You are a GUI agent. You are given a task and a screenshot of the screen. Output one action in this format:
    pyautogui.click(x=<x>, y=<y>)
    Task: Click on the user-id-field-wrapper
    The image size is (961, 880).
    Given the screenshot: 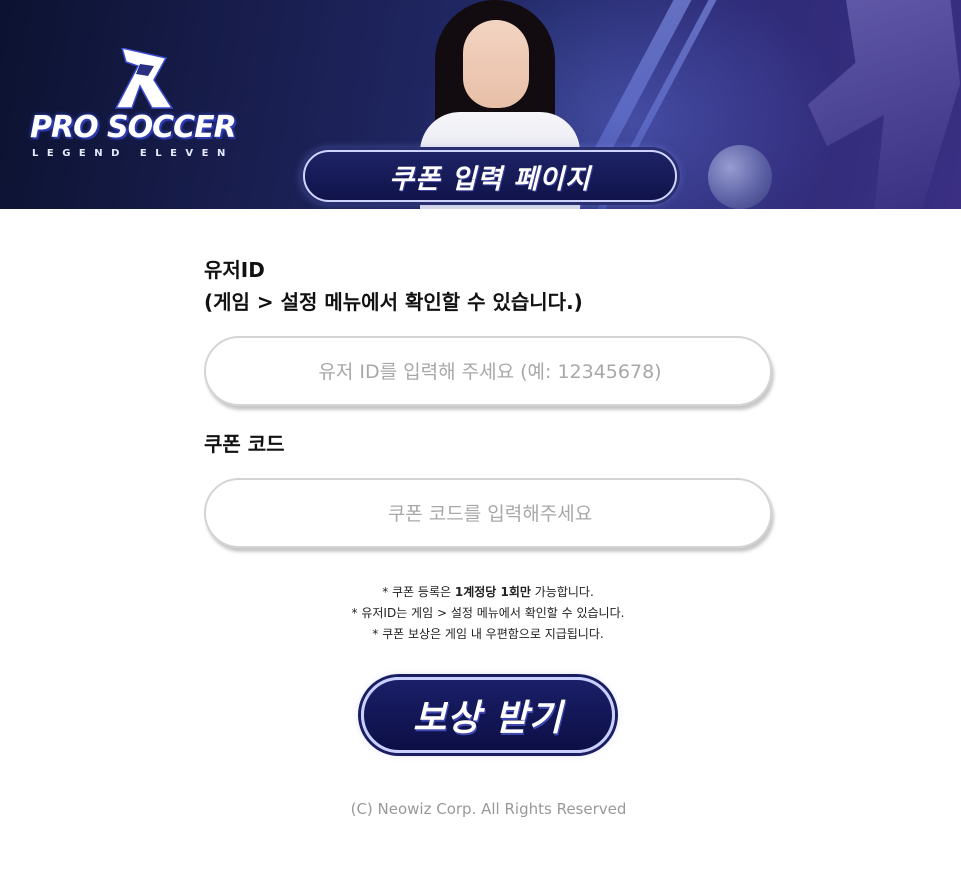 What is the action you would take?
    pyautogui.click(x=489, y=371)
    